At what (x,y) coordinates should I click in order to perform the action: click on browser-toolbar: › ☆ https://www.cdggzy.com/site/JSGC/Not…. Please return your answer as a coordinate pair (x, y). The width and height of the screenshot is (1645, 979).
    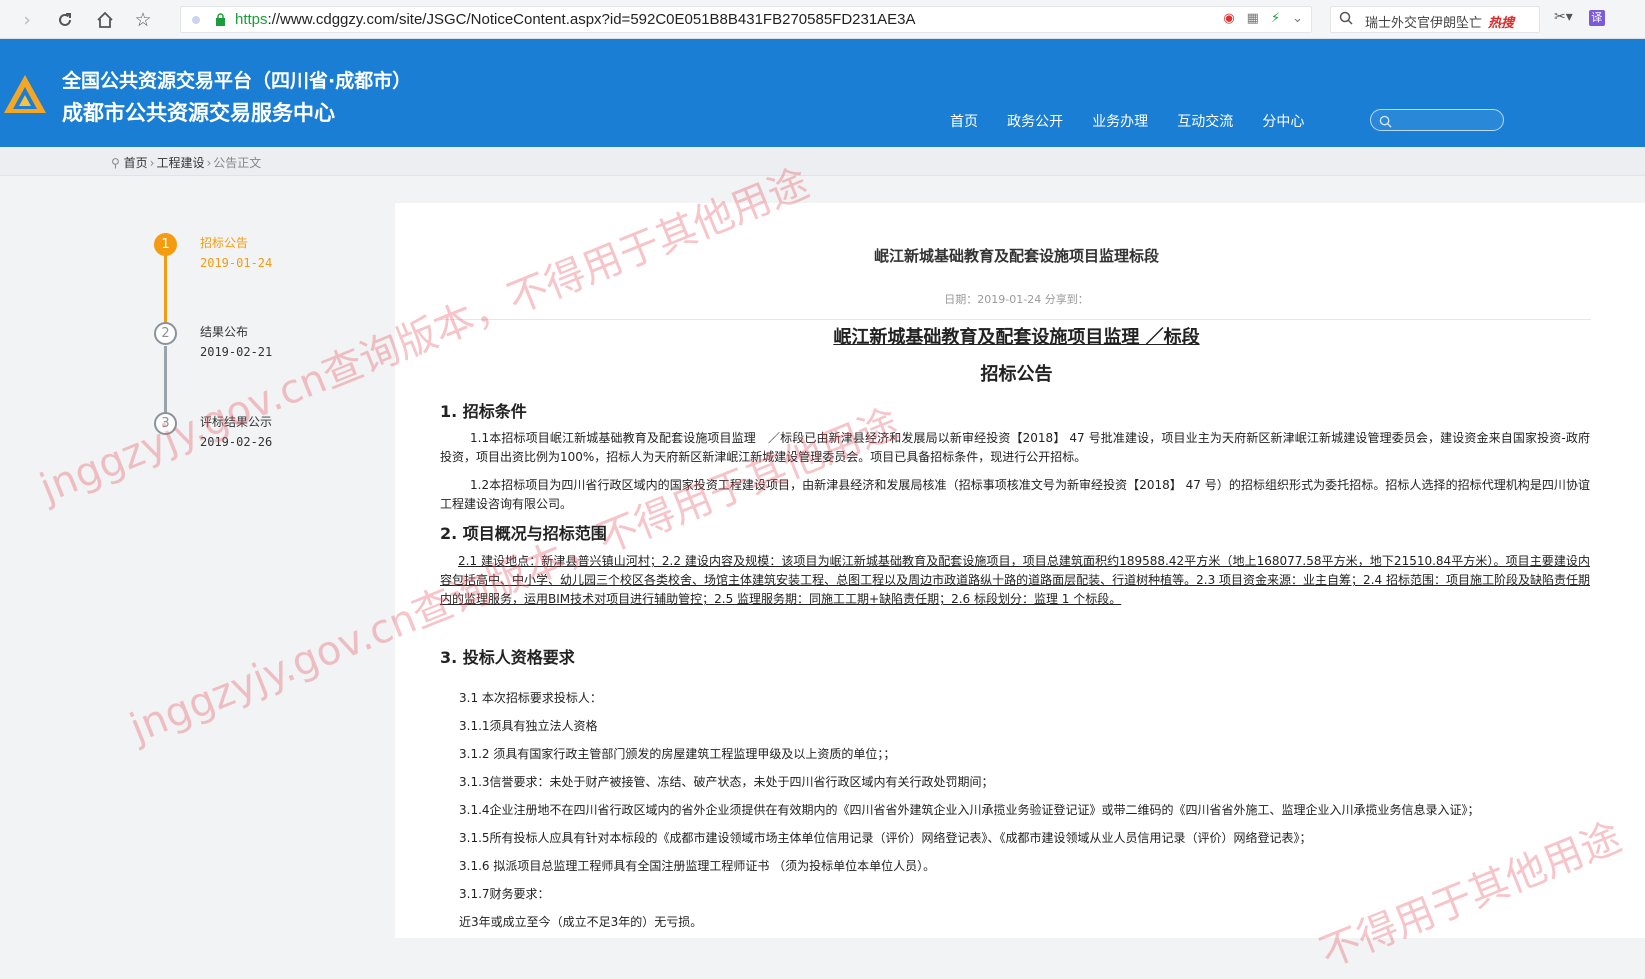
    Looking at the image, I should click on (822, 19).